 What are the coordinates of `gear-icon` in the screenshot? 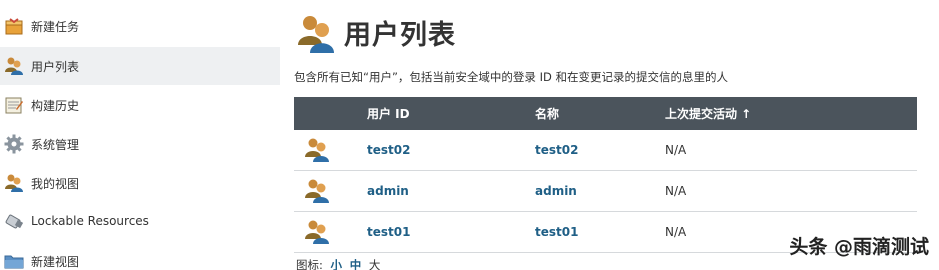 It's located at (14, 144).